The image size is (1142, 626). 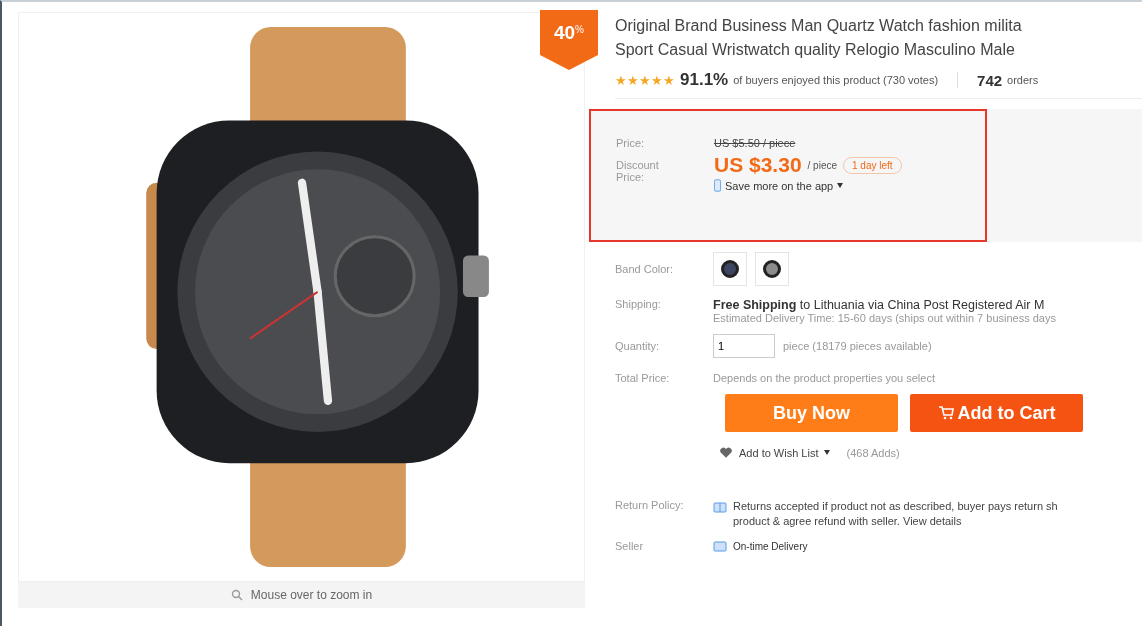 What do you see at coordinates (755, 143) in the screenshot?
I see `original-price: US $5.50 / piece` at bounding box center [755, 143].